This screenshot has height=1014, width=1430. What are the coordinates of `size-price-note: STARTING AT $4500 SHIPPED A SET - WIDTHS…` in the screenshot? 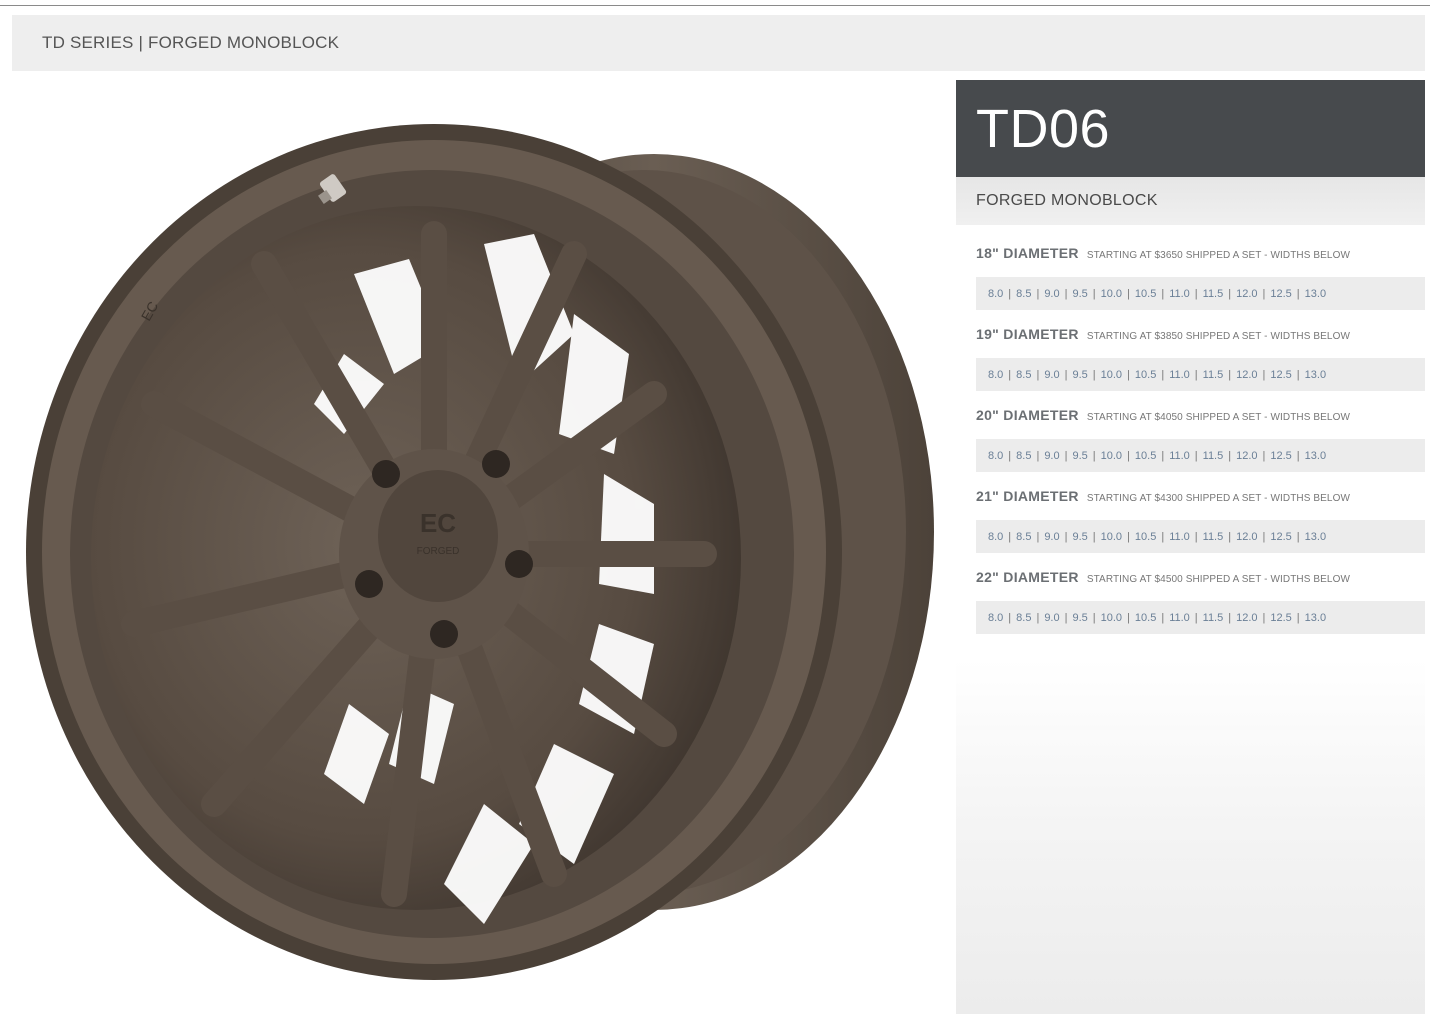 It's located at (1218, 579).